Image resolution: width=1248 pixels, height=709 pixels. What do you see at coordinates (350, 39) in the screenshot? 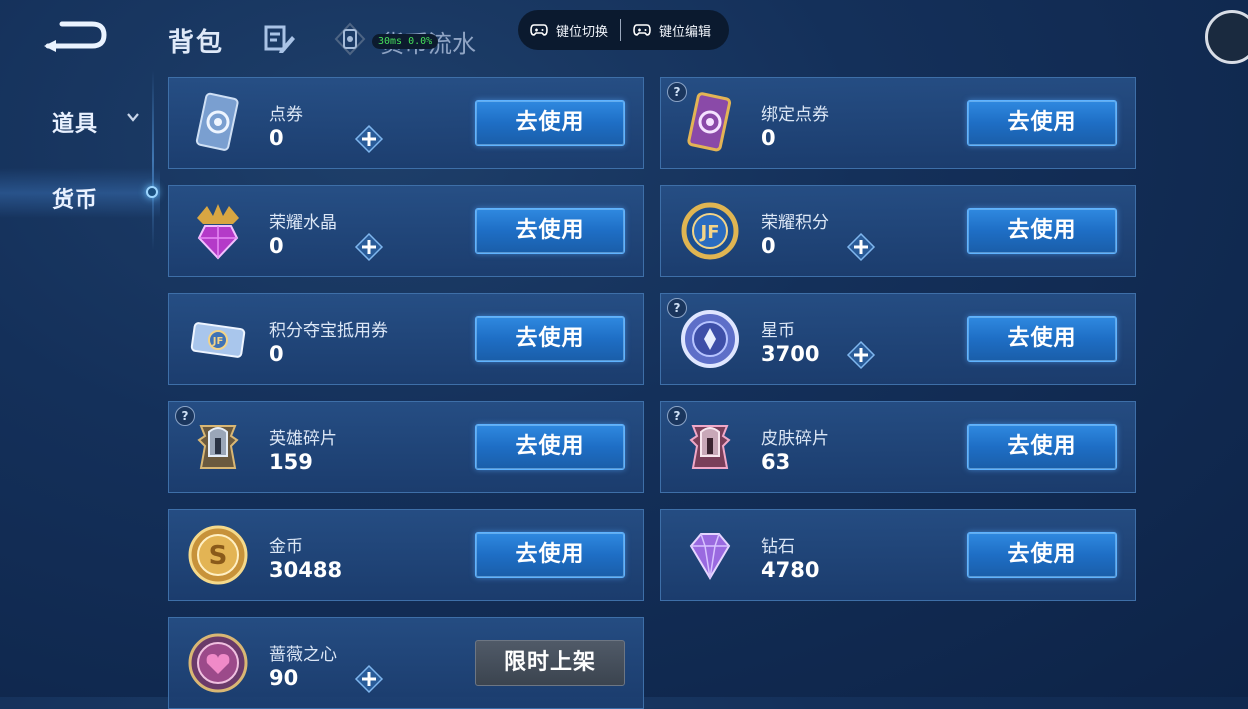
I see `currency-tab-icon` at bounding box center [350, 39].